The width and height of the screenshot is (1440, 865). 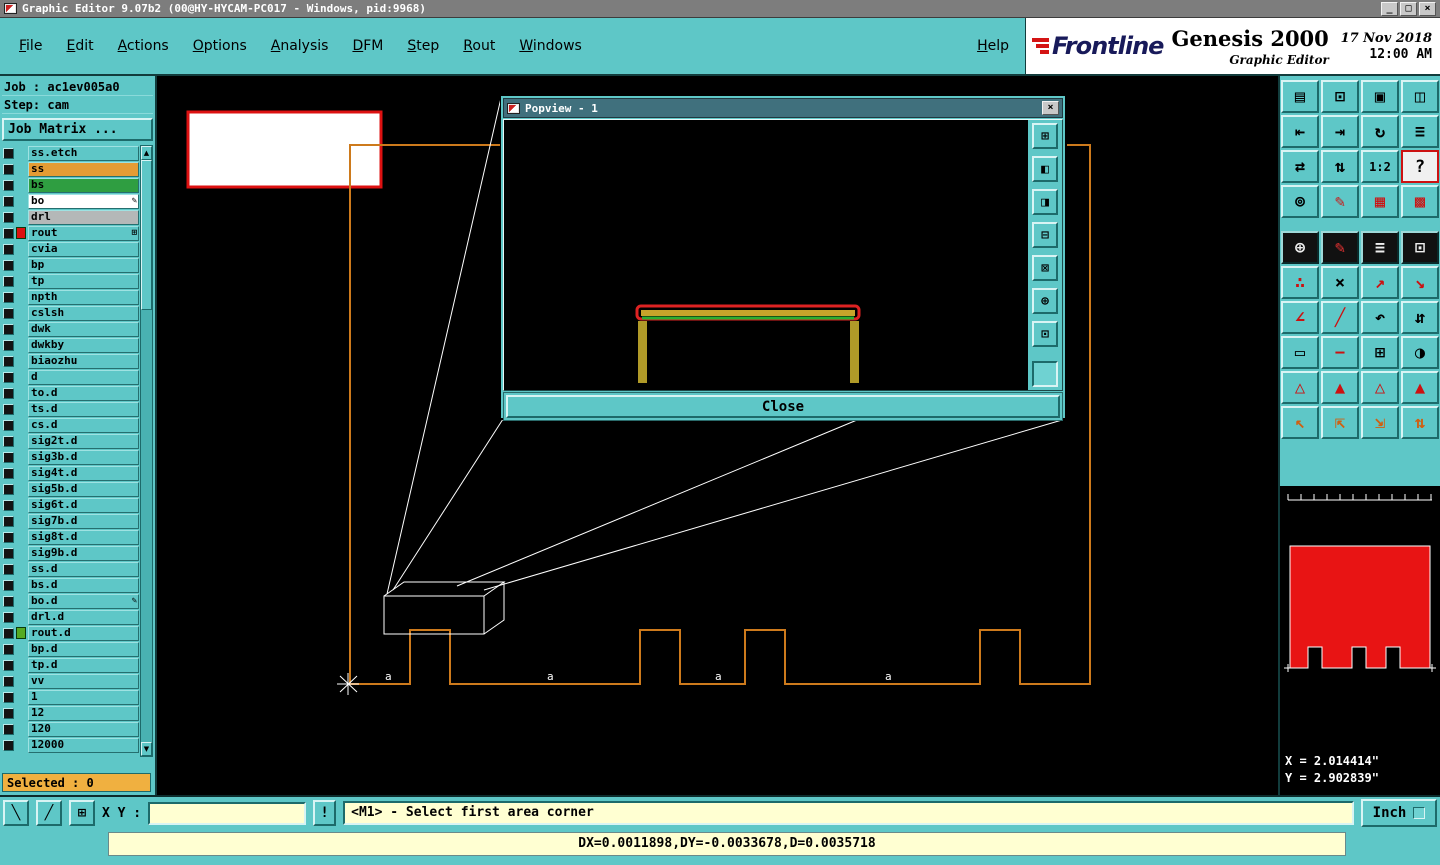 I want to click on layer-name: npth, so click(x=83, y=297).